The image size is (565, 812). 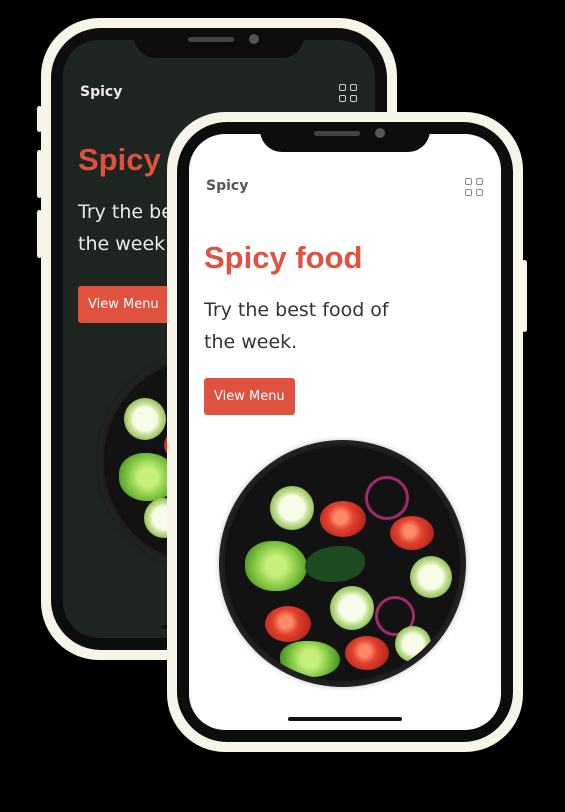 I want to click on power-button, so click(x=524, y=296).